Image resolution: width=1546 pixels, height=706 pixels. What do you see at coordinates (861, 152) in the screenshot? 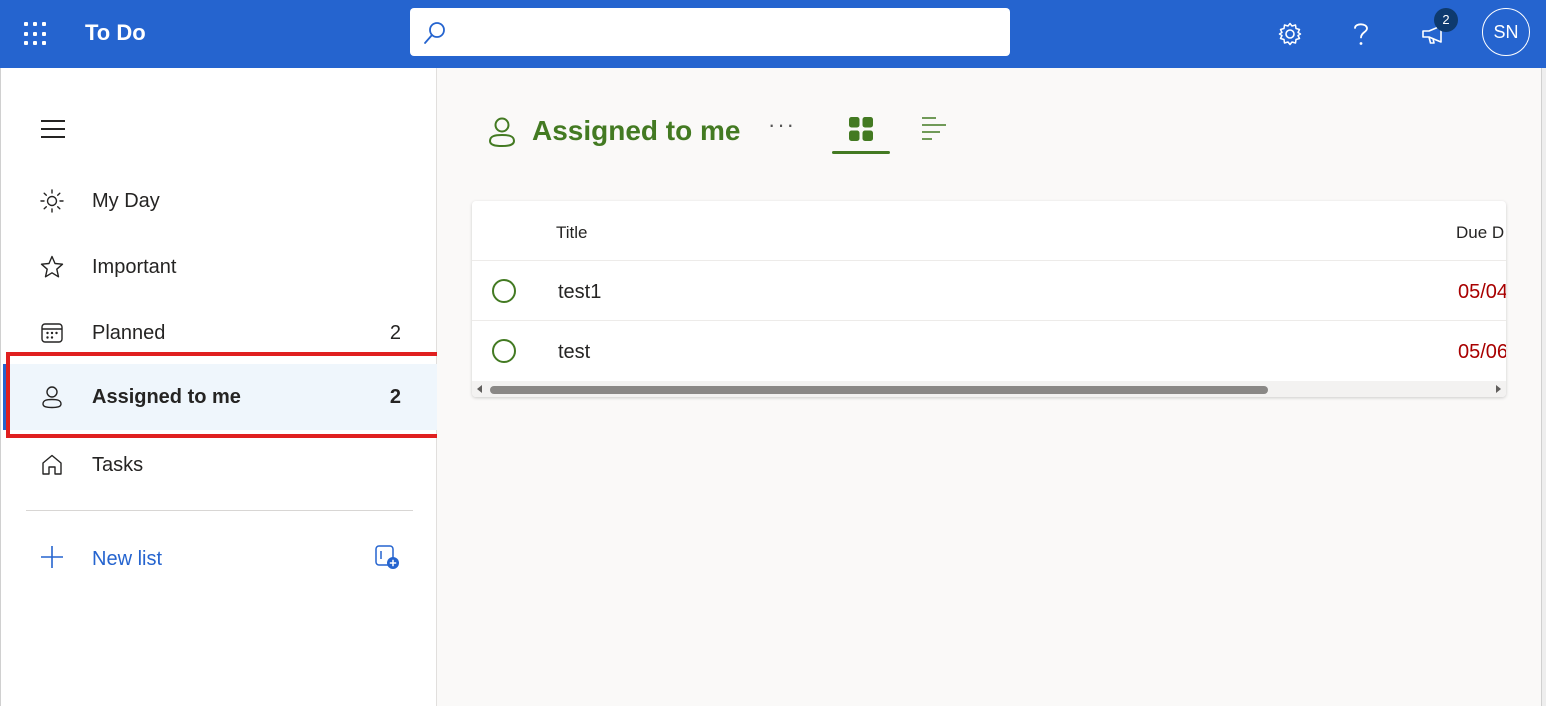
I see `selected-view-underline` at bounding box center [861, 152].